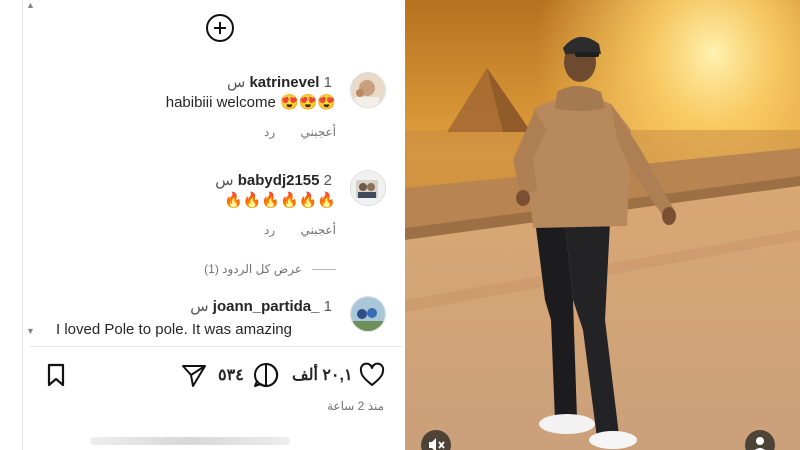 The width and height of the screenshot is (800, 450). Describe the element at coordinates (250, 102) in the screenshot. I see `comment-text: habibiii welcome 😍😍😍` at that location.